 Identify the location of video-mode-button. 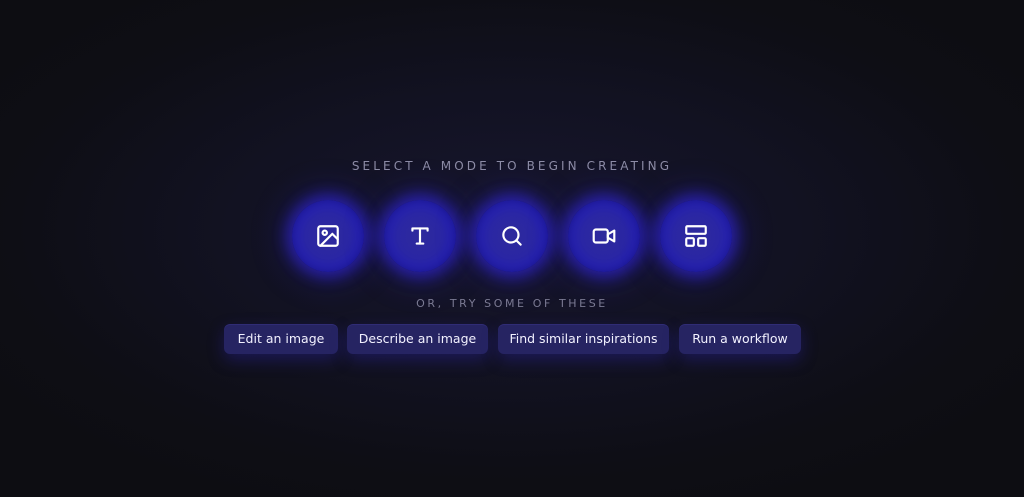
(604, 236).